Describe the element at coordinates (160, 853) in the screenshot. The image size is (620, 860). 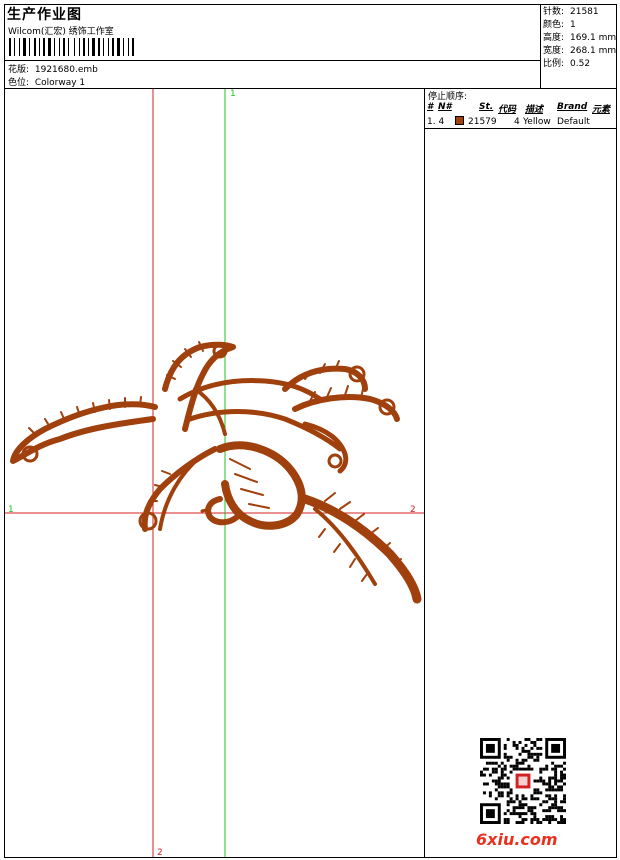
I see `guide-label-bottom: 2` at that location.